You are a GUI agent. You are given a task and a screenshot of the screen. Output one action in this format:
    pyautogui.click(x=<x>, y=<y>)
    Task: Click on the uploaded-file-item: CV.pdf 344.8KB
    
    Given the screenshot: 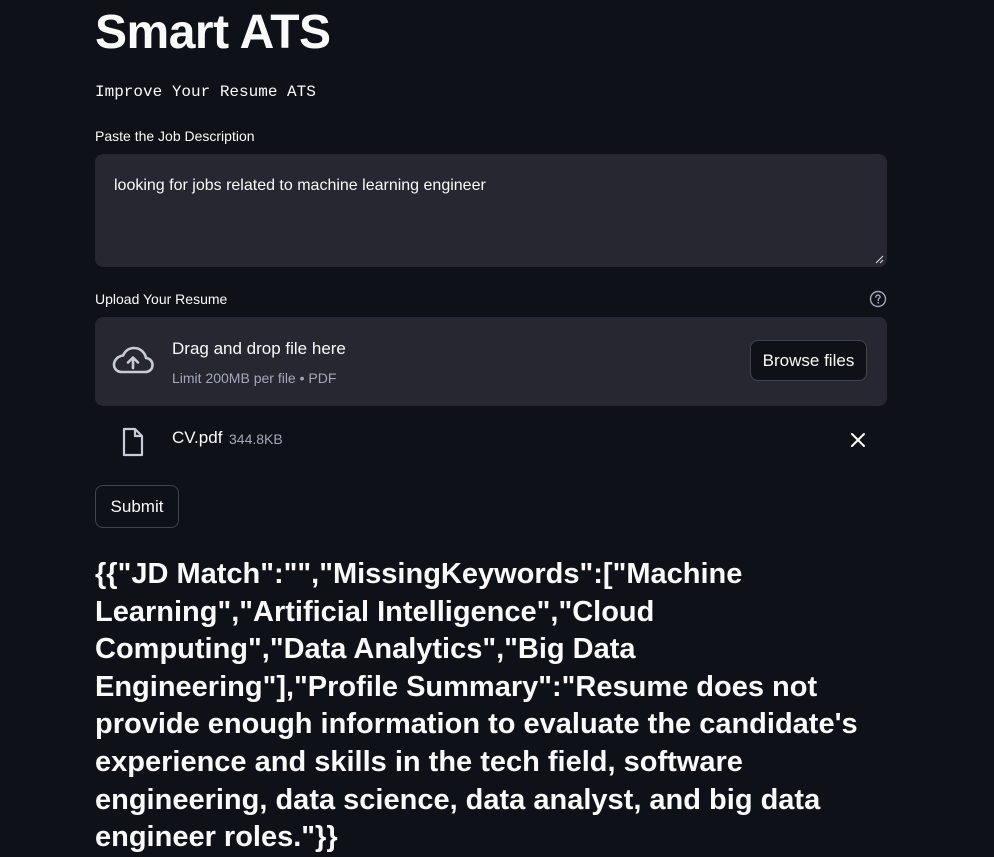 What is the action you would take?
    pyautogui.click(x=491, y=440)
    